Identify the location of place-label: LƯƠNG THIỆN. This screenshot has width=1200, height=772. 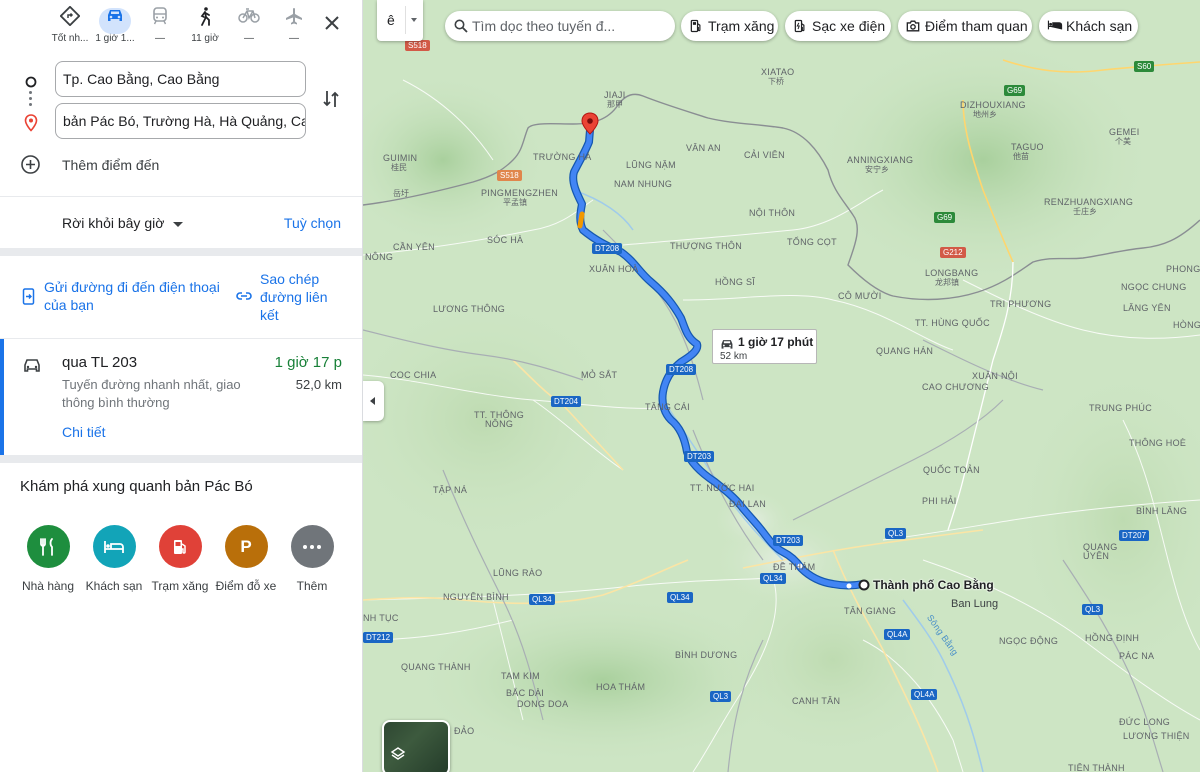
(1156, 736).